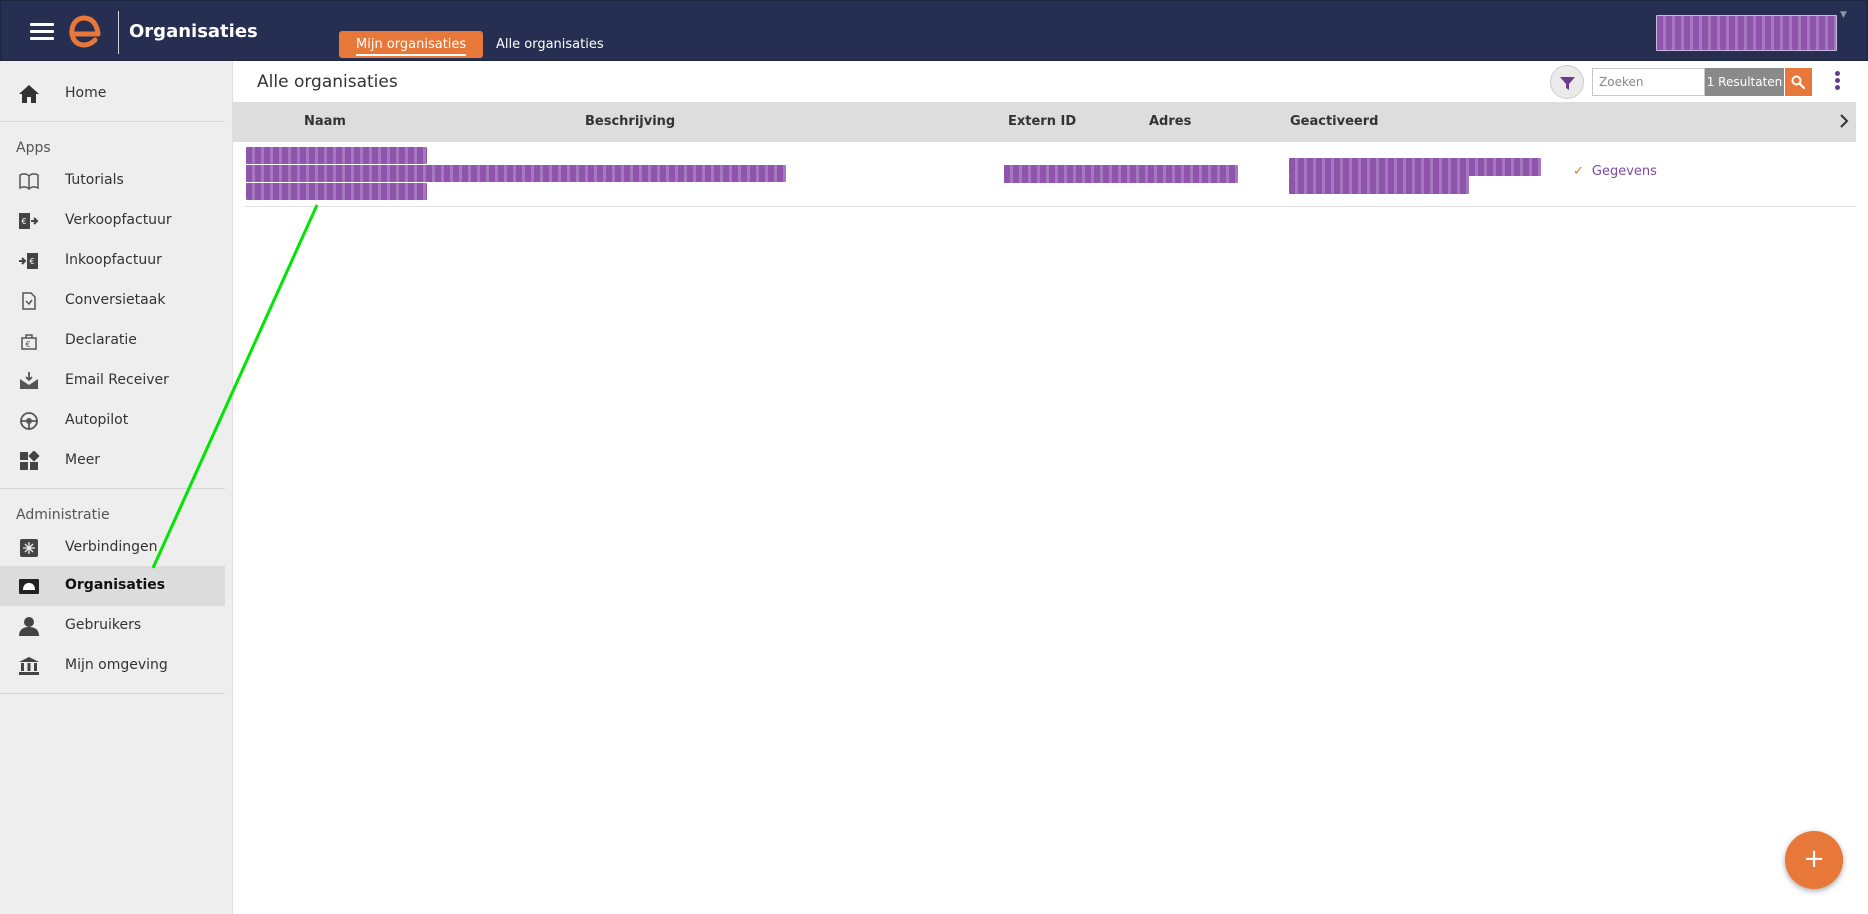 Image resolution: width=1868 pixels, height=914 pixels. I want to click on add-organisation-button: +, so click(1814, 860).